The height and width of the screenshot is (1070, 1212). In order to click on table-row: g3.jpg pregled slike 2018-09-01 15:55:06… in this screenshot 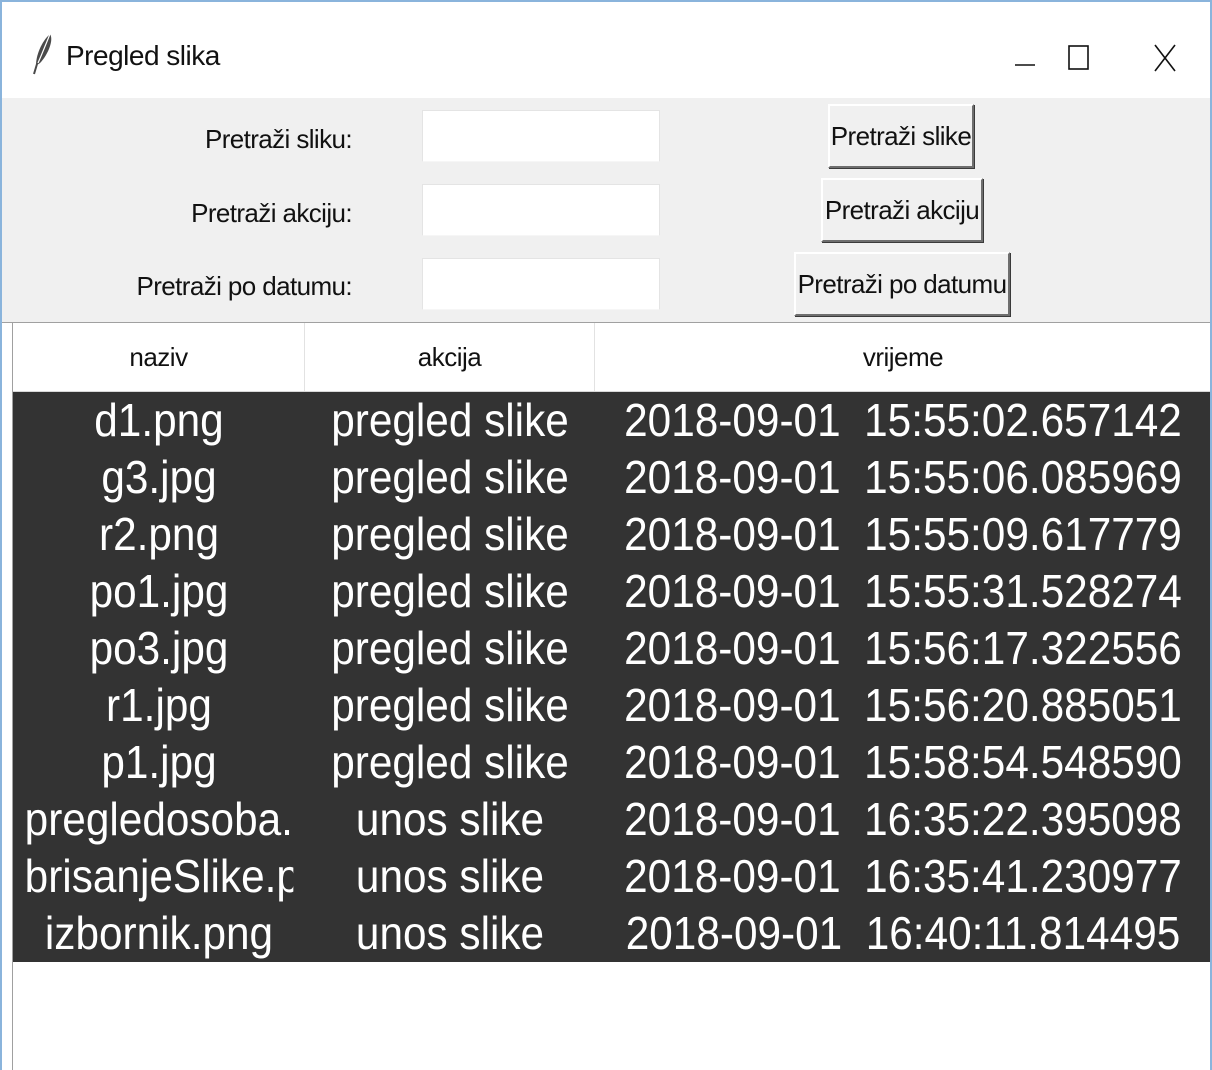, I will do `click(611, 477)`.